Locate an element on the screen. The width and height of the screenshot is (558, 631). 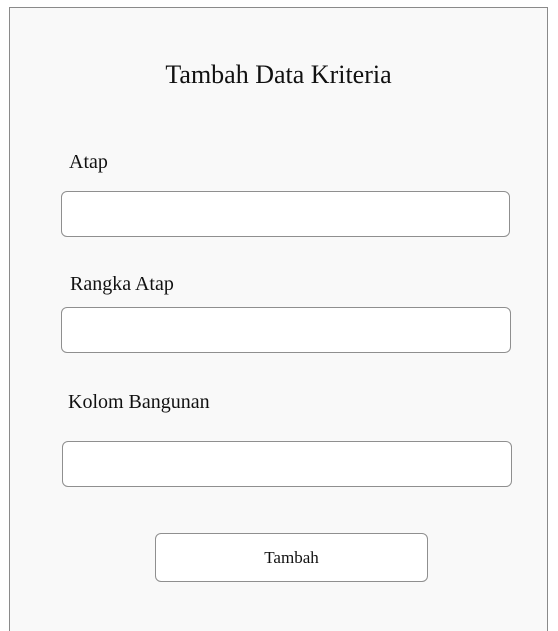
rangka-atap-label: Rangka Atap is located at coordinates (122, 284).